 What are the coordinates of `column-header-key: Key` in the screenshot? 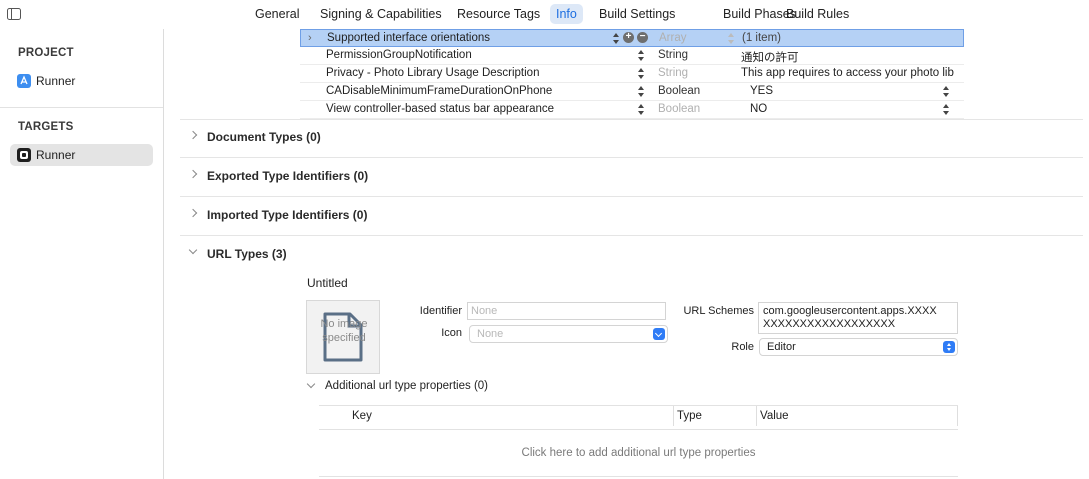 It's located at (362, 416).